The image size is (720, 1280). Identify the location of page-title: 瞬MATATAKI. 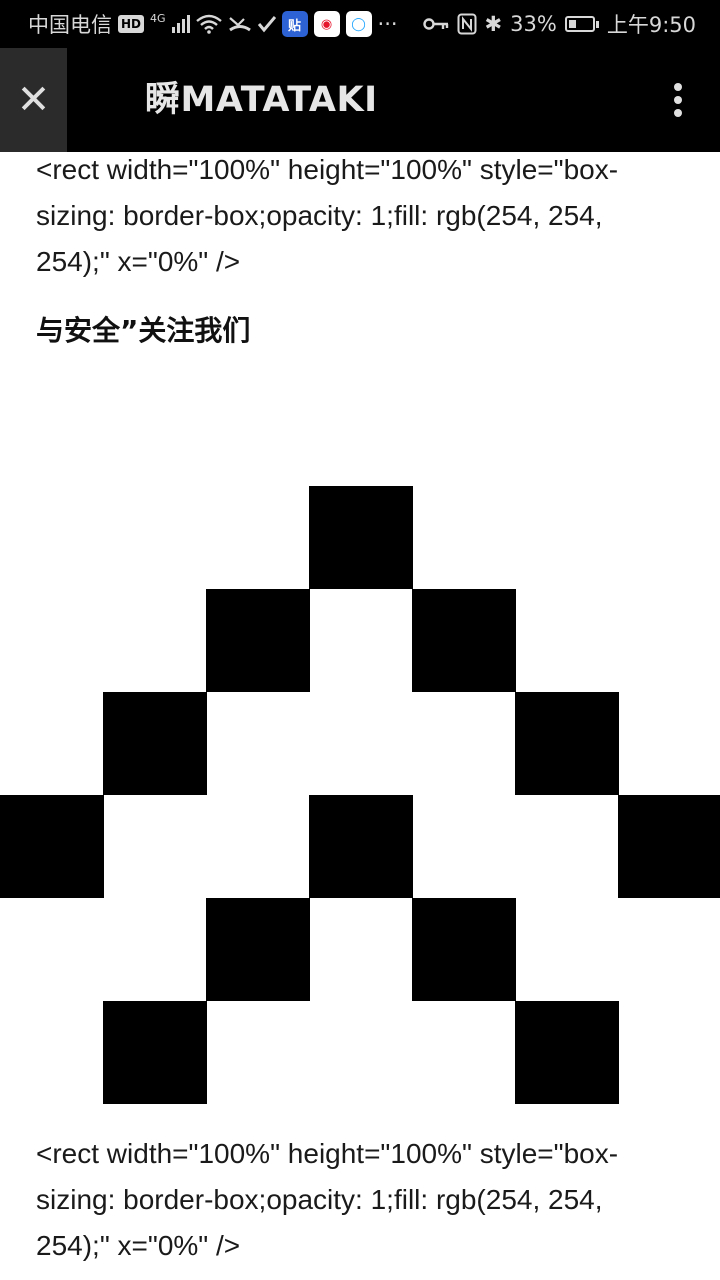
(261, 100).